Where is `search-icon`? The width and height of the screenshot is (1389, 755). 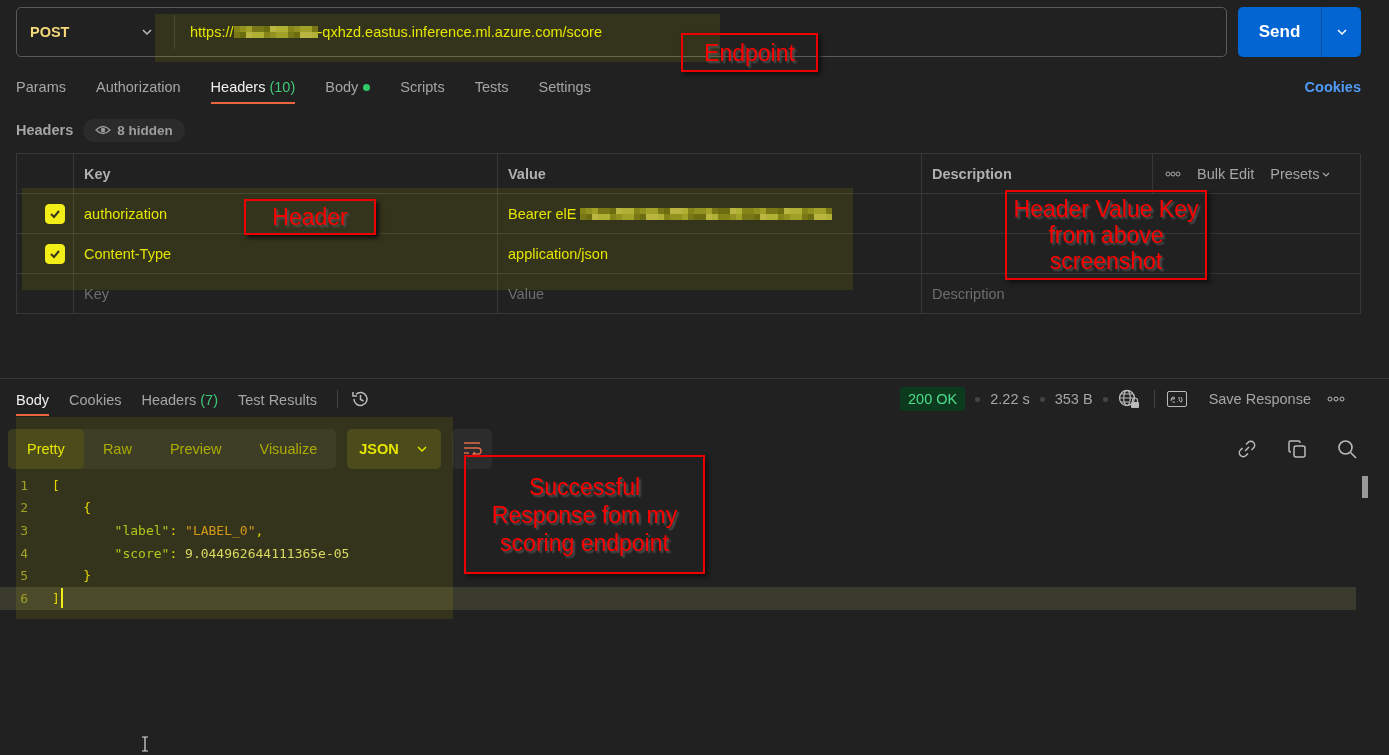 search-icon is located at coordinates (1347, 449).